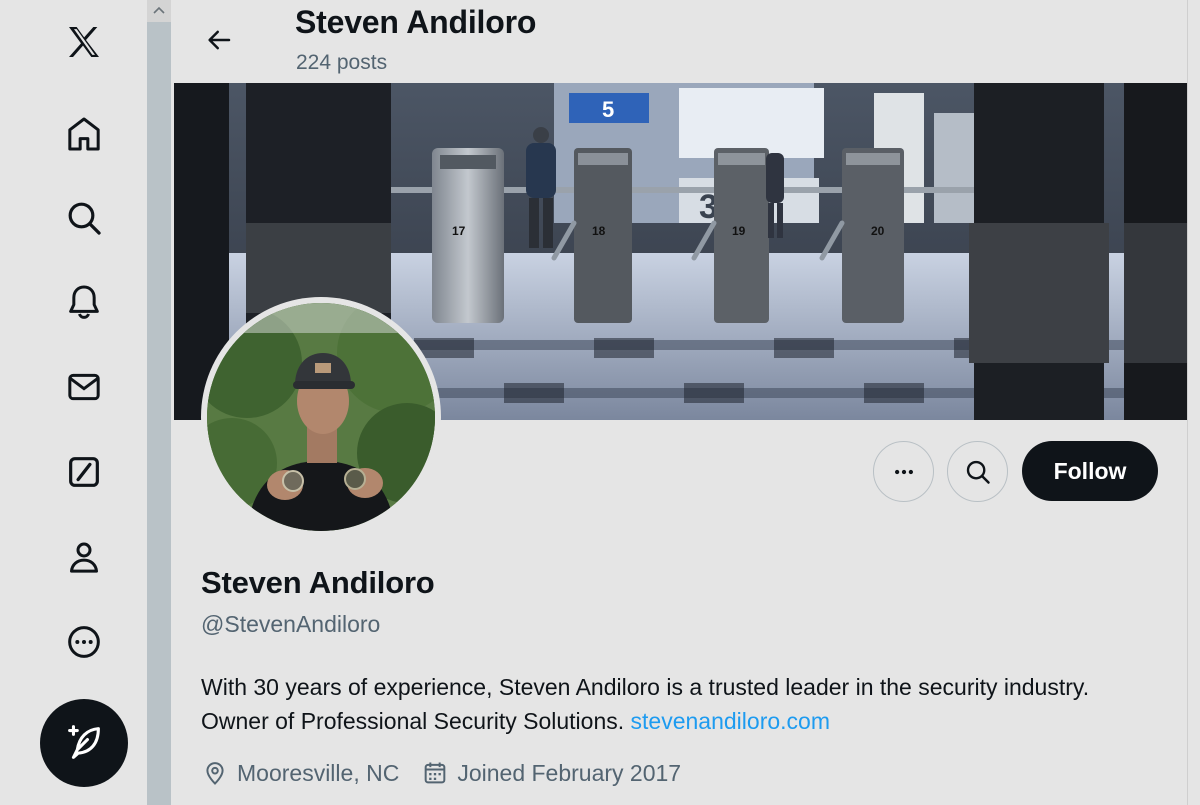 This screenshot has height=805, width=1200. I want to click on avatar-photo, so click(321, 417).